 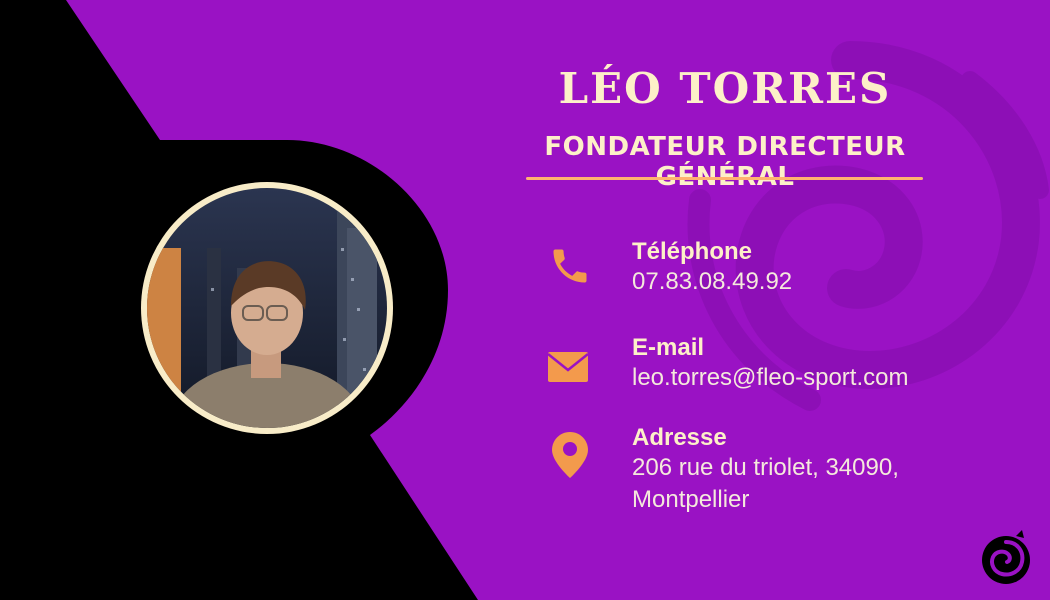 I want to click on phone-icon, so click(x=570, y=266).